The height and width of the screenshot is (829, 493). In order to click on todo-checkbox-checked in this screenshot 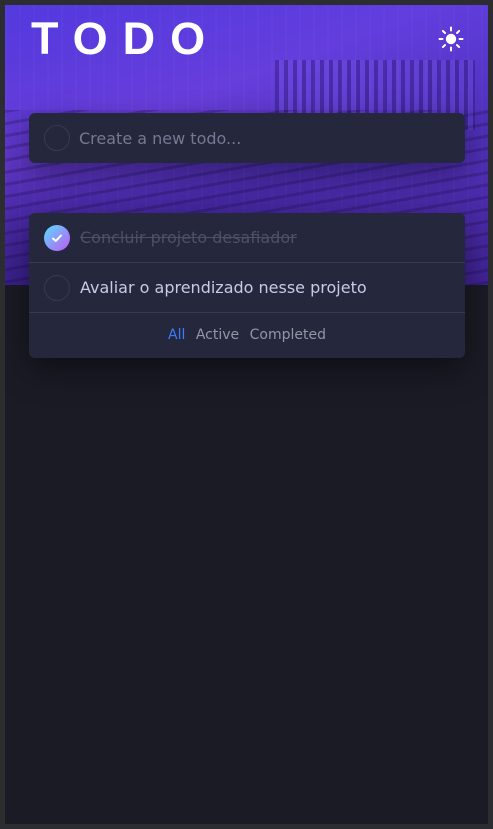, I will do `click(57, 238)`.